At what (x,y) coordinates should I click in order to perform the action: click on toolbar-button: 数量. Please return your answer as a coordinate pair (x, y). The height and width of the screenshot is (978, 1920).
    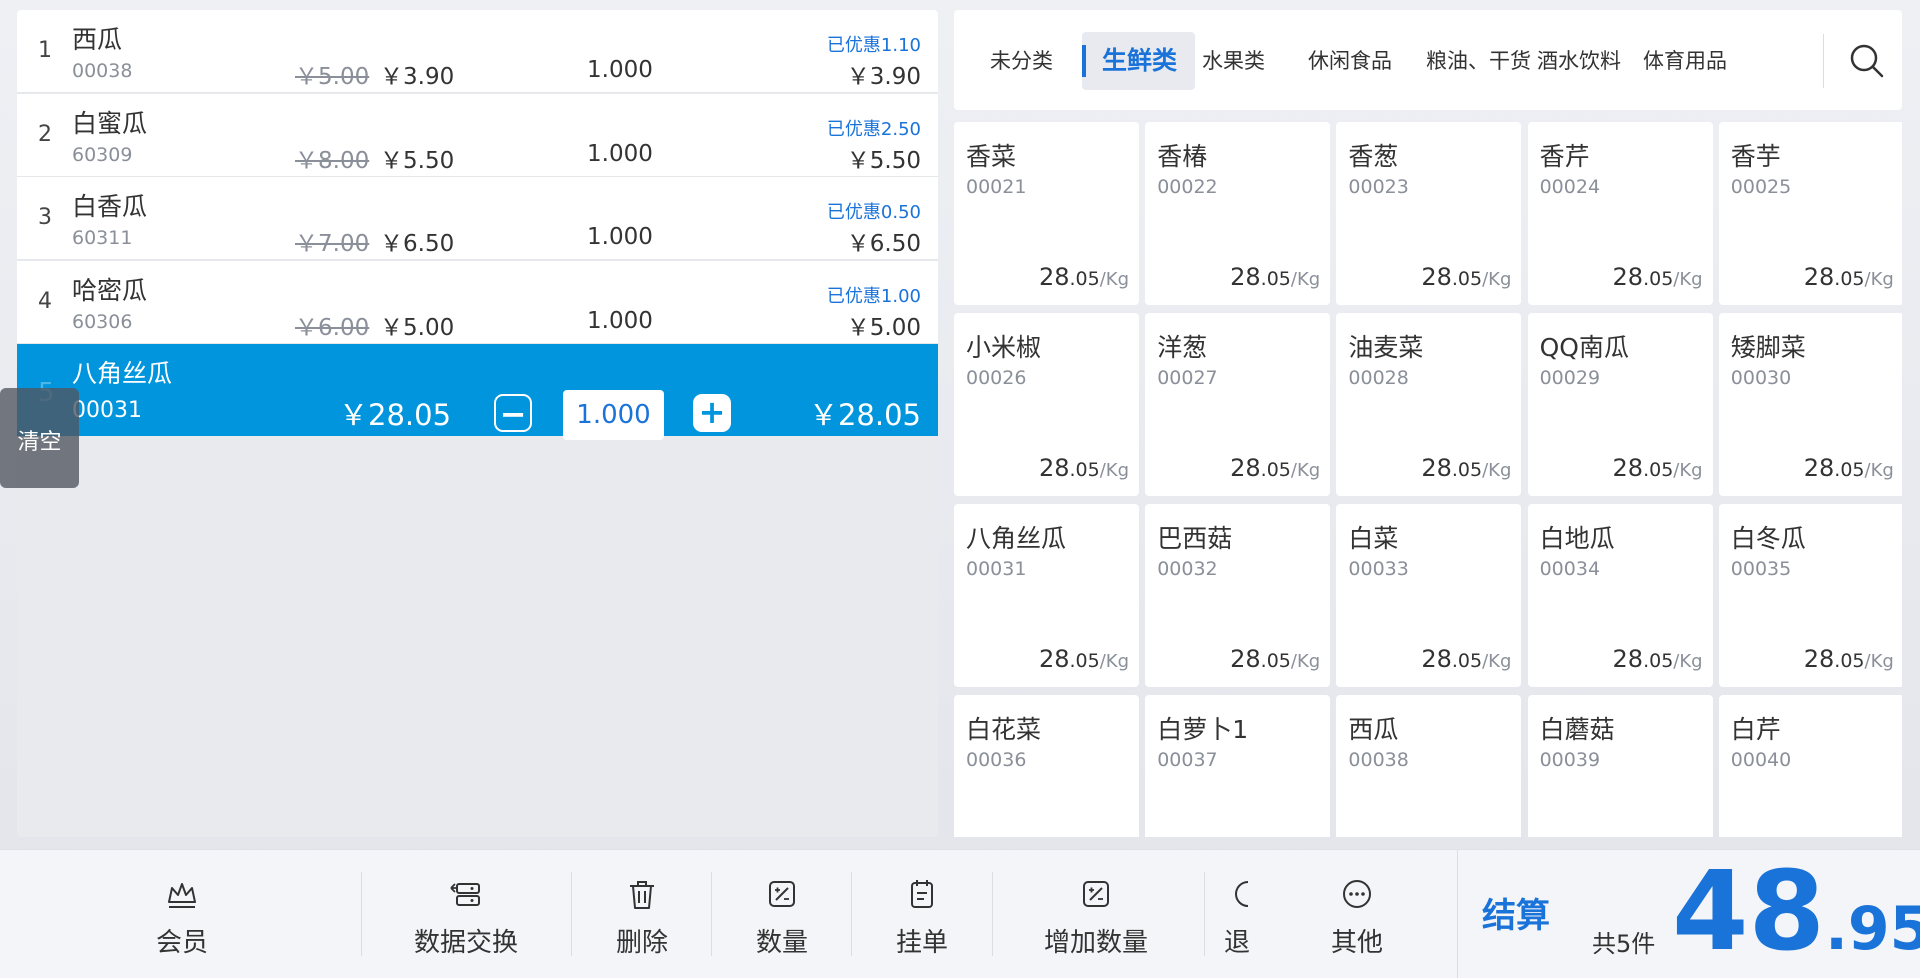
    Looking at the image, I should click on (782, 914).